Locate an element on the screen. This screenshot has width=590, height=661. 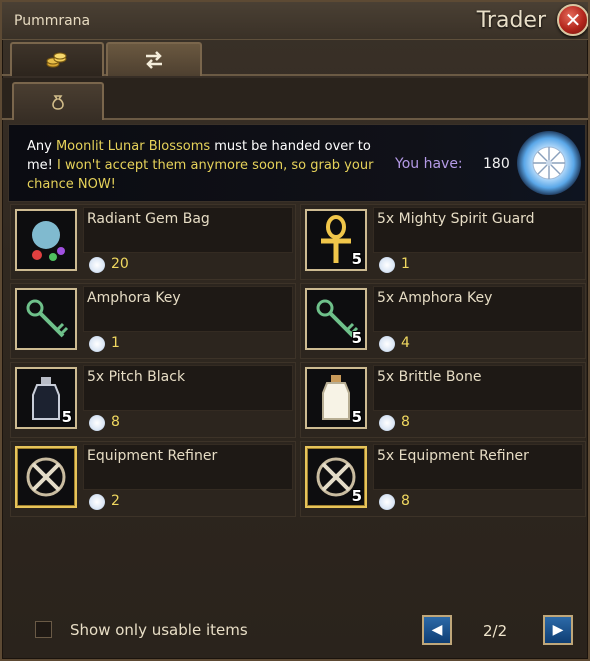
arrow-right-icon: ▶ is located at coordinates (558, 630).